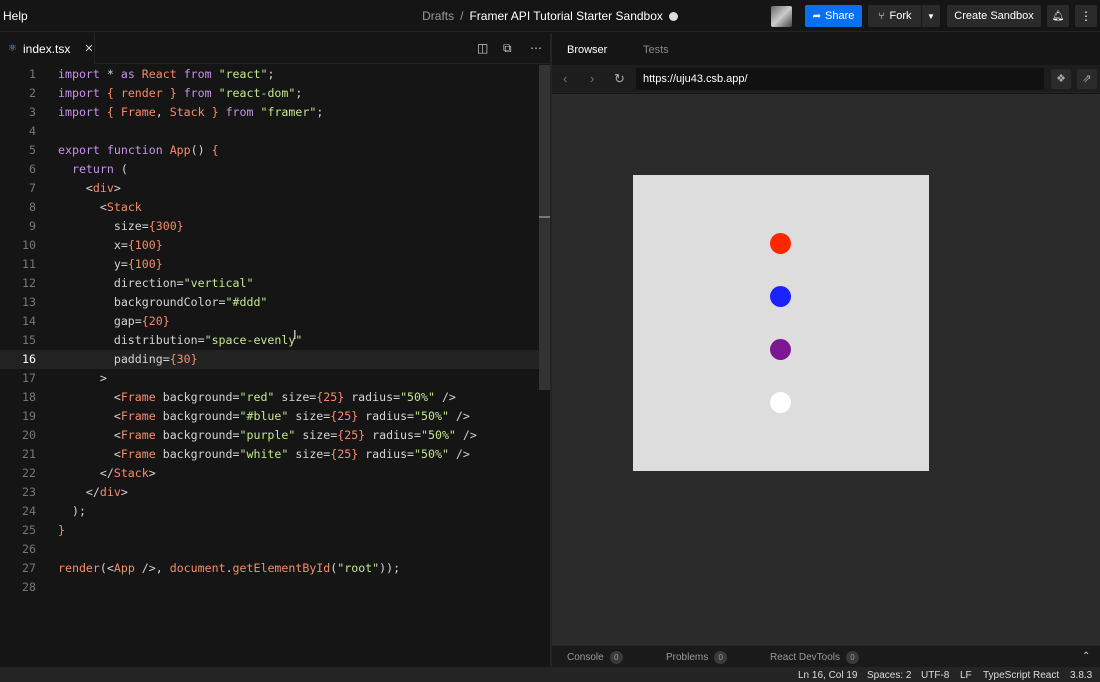 The image size is (1100, 682). I want to click on code-line: 8 <Stack, so click(275, 207).